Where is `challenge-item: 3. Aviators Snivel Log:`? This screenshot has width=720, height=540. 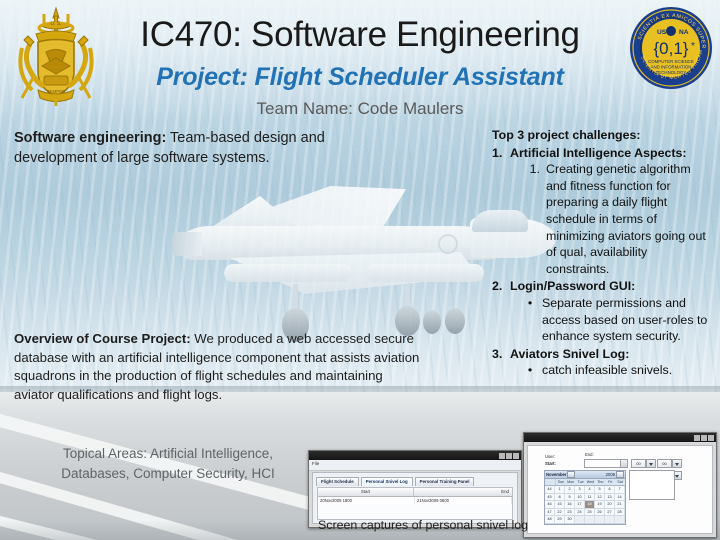 challenge-item: 3. Aviators Snivel Log: is located at coordinates (603, 354).